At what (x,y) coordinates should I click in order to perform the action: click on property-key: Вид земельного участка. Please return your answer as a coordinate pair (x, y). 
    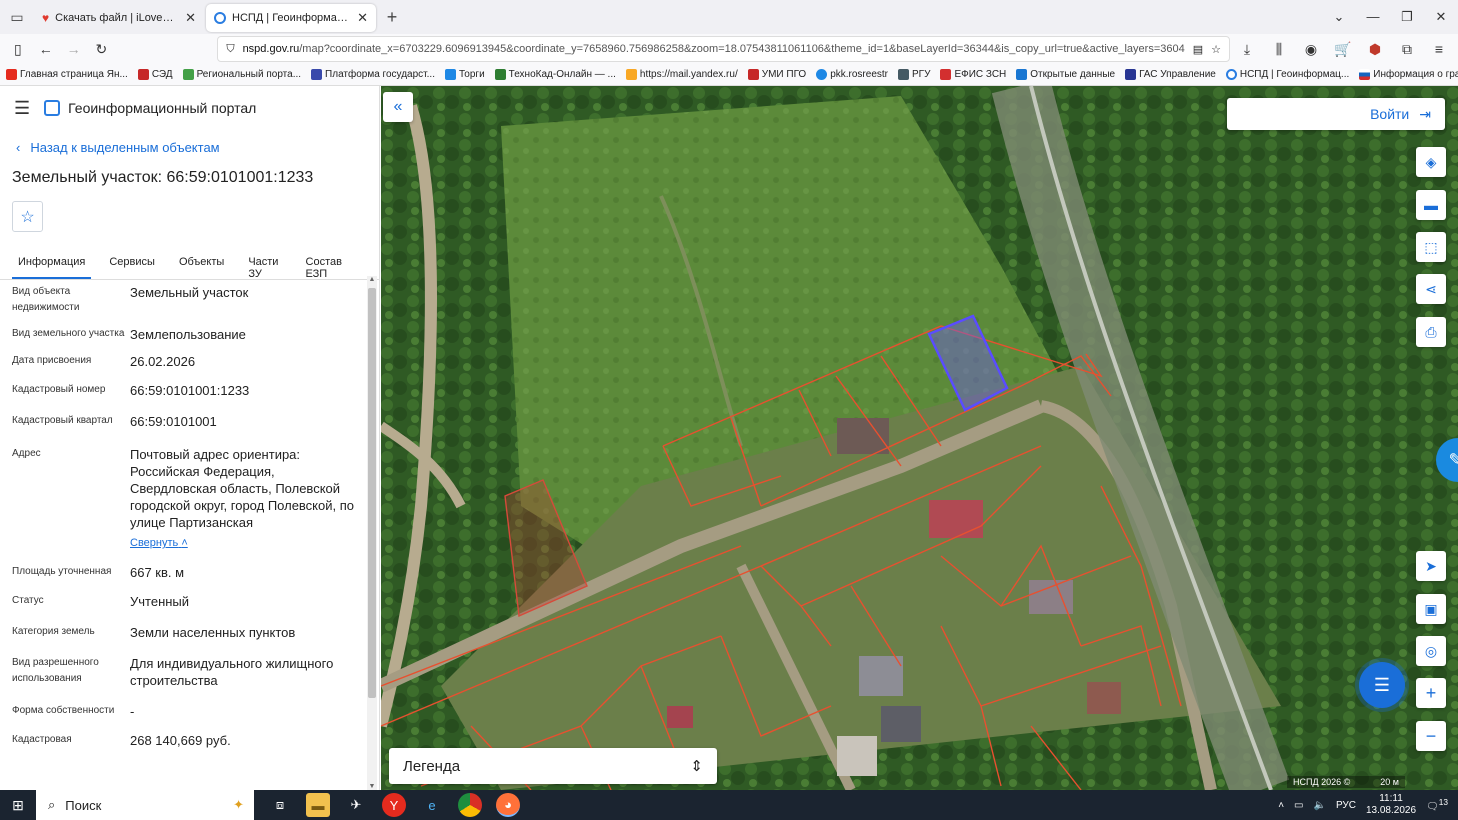
    Looking at the image, I should click on (68, 333).